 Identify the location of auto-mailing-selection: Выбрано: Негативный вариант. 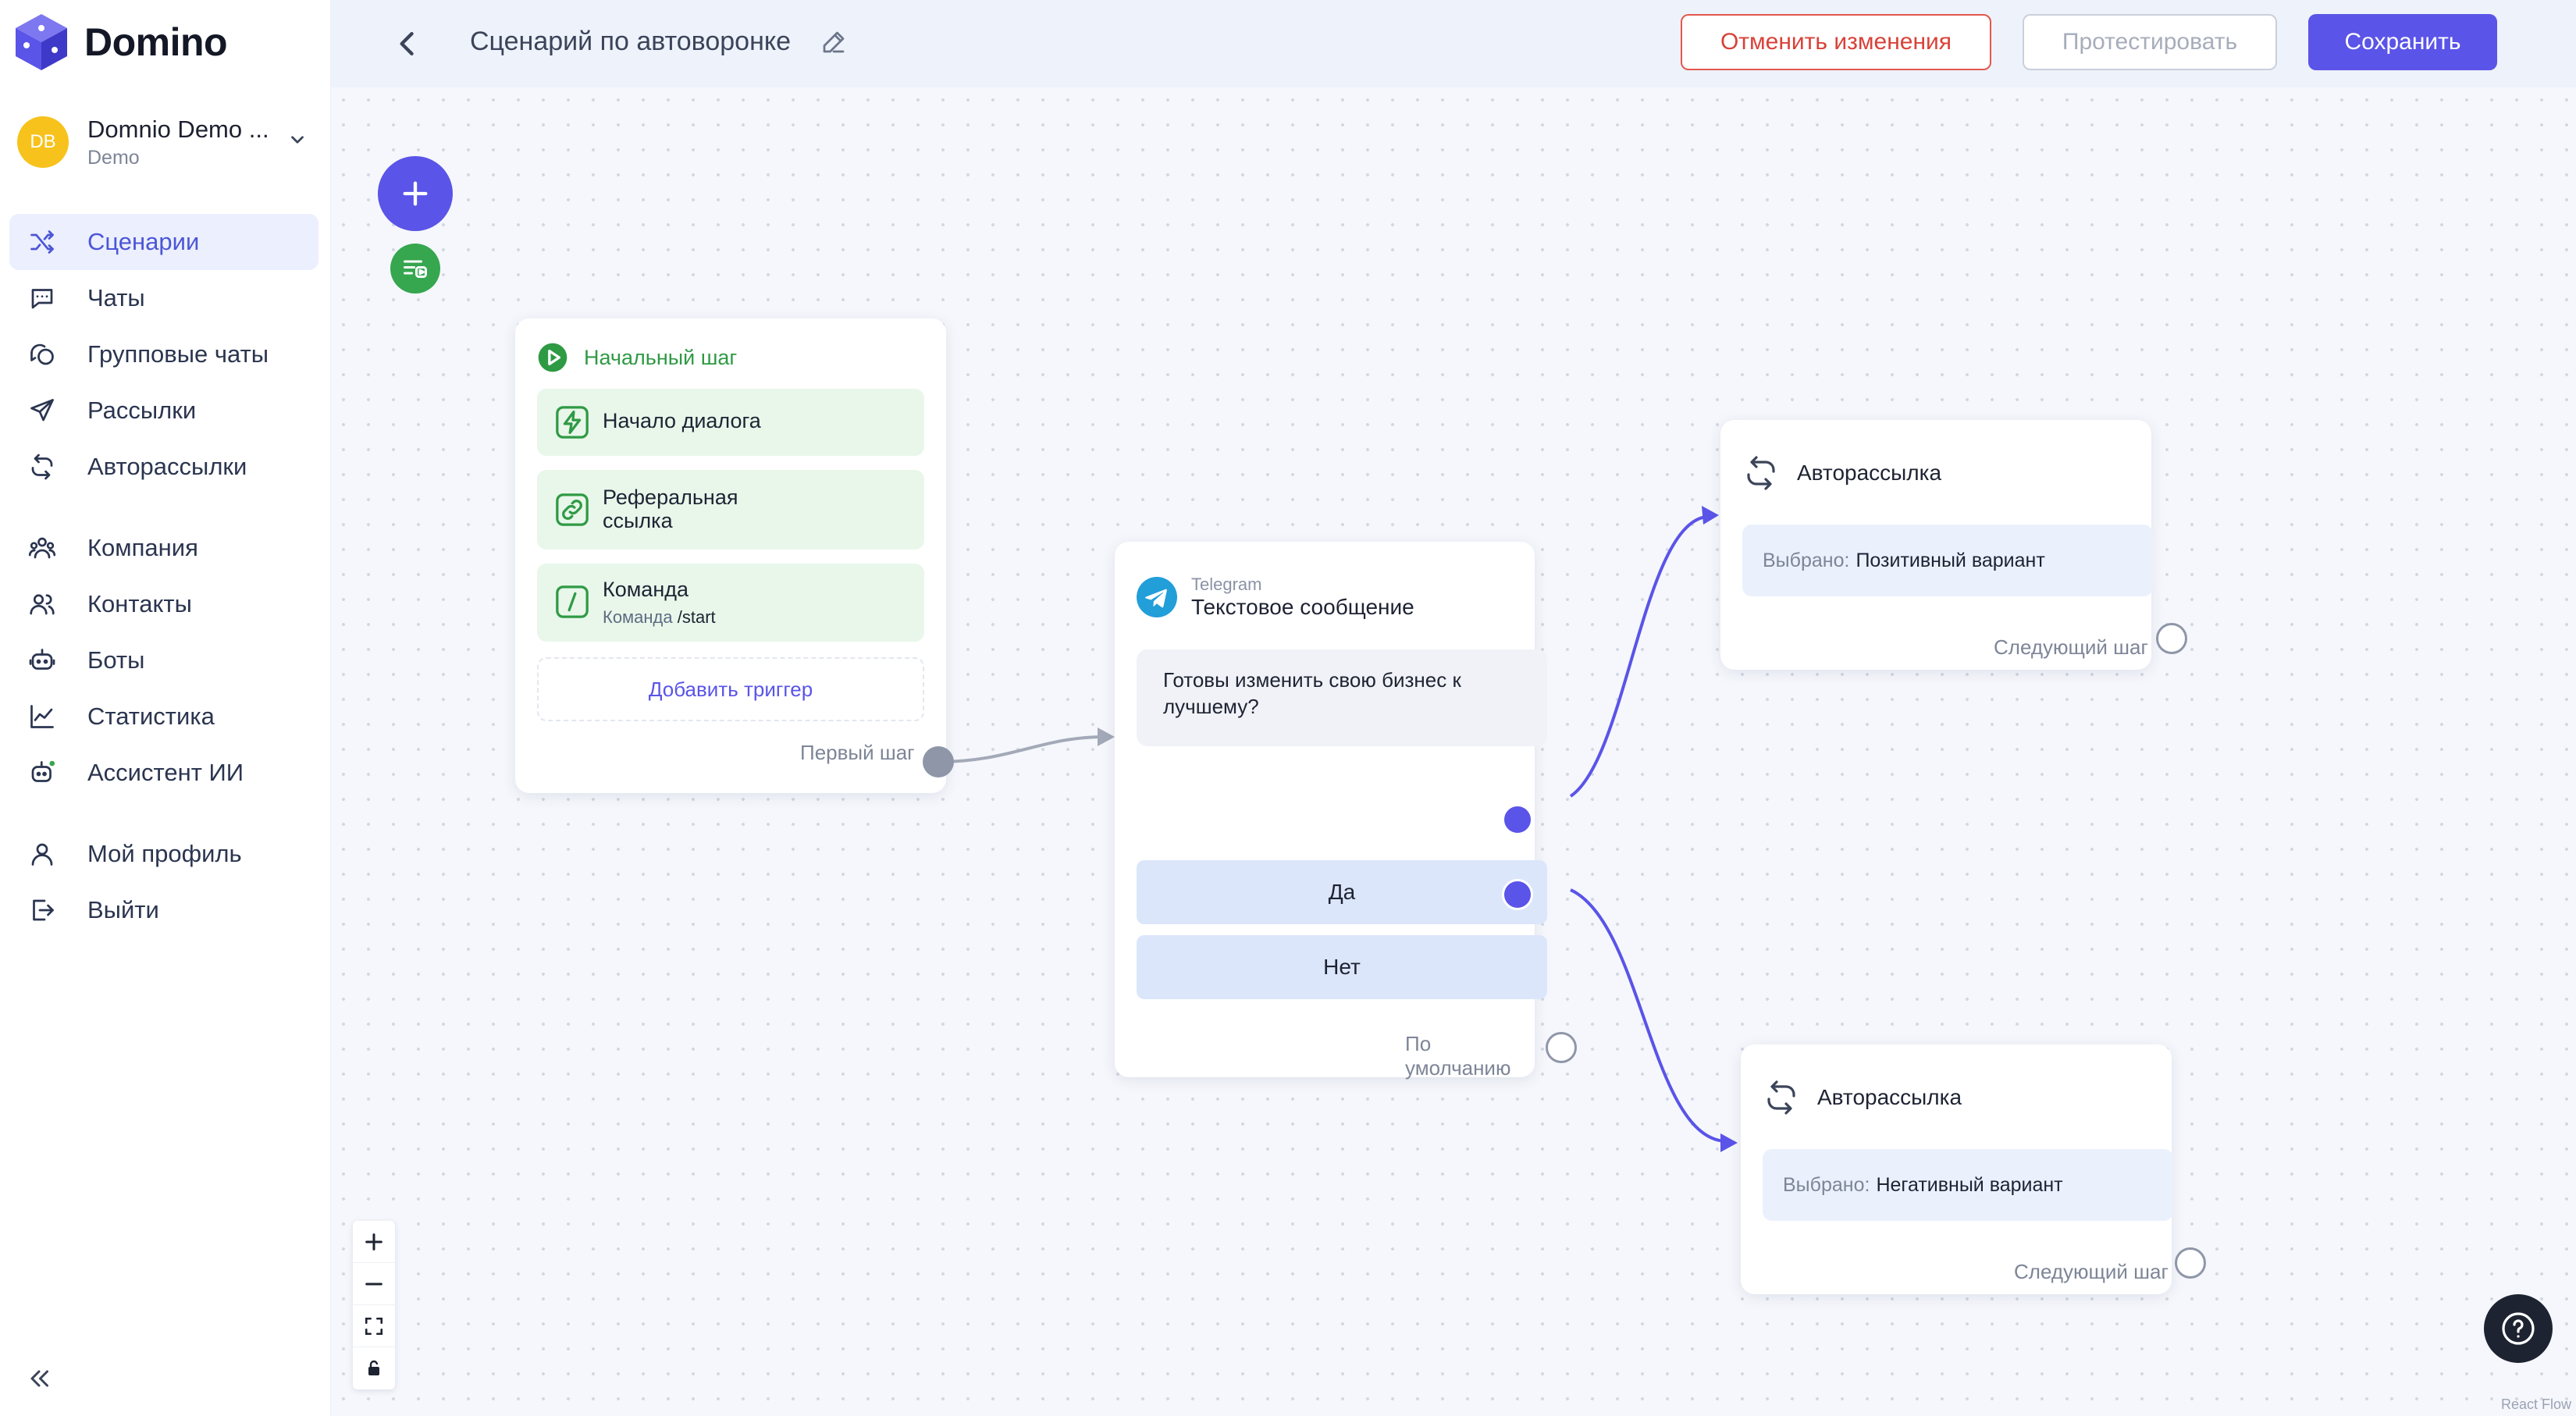
(1968, 1185).